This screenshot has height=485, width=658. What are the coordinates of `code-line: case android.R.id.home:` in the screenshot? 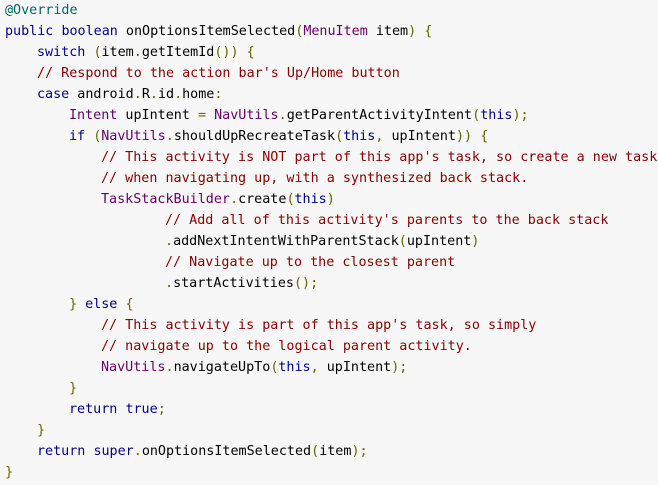 It's located at (329, 94).